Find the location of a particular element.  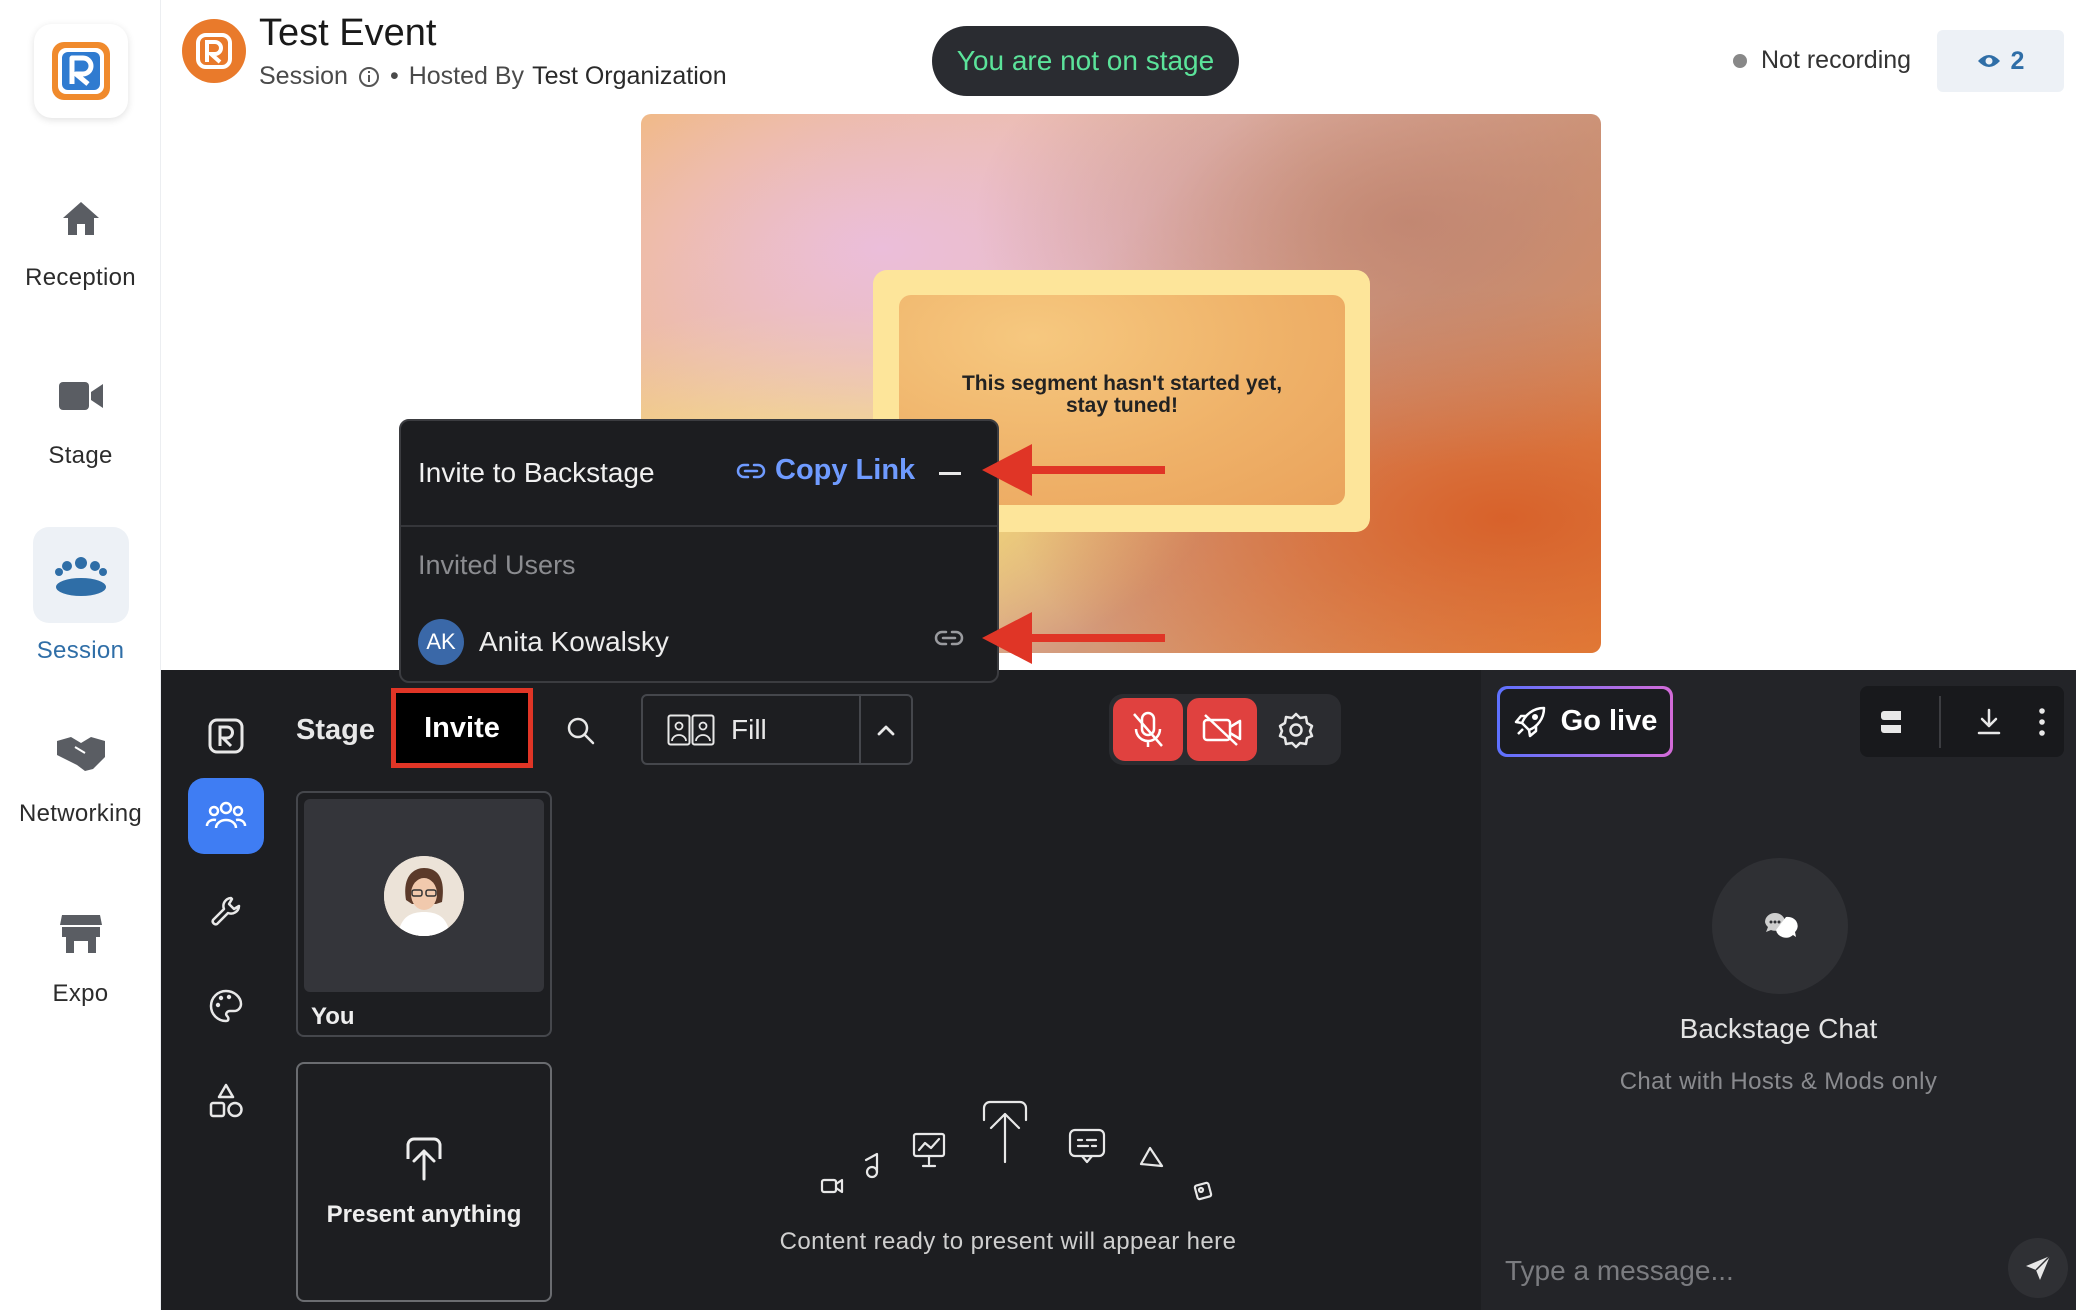

video-clip-icon is located at coordinates (832, 1186).